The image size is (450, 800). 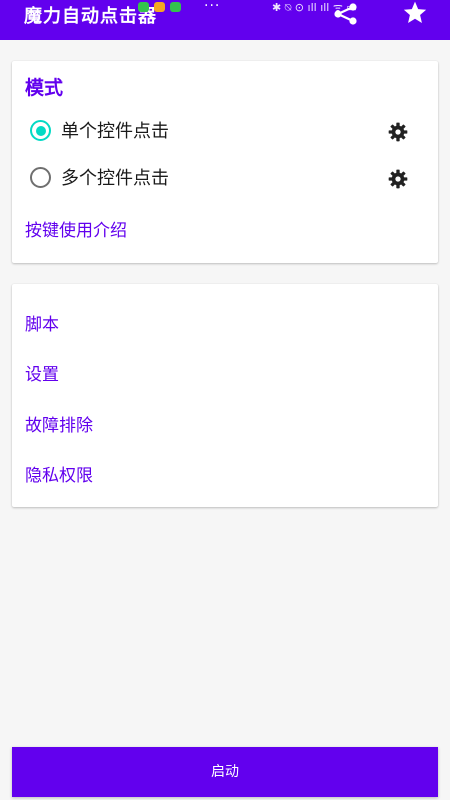 What do you see at coordinates (225, 20) in the screenshot?
I see `app-bar: 魔力自动点击器 ··· ✱ ⍉ ⊙ ıll ıll ᯤ ▭` at bounding box center [225, 20].